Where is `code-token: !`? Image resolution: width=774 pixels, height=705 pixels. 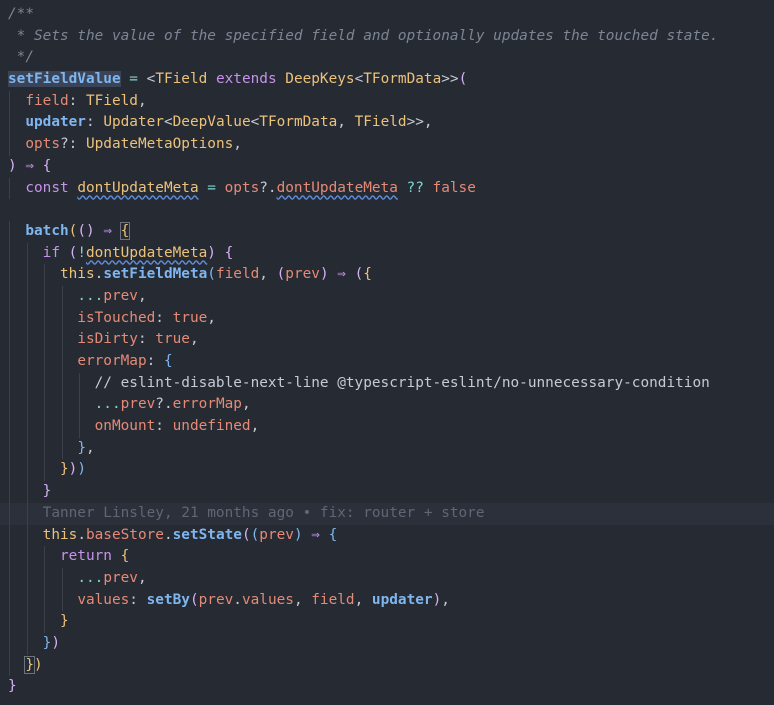 code-token: ! is located at coordinates (81, 252).